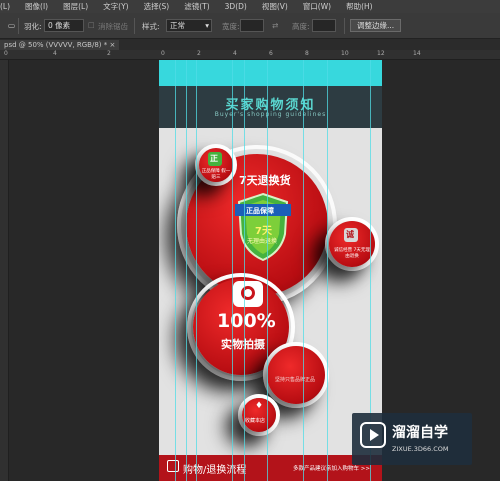 The image size is (500, 481). I want to click on circle-zheng-text: 正品保障 假一赔三, so click(216, 174).